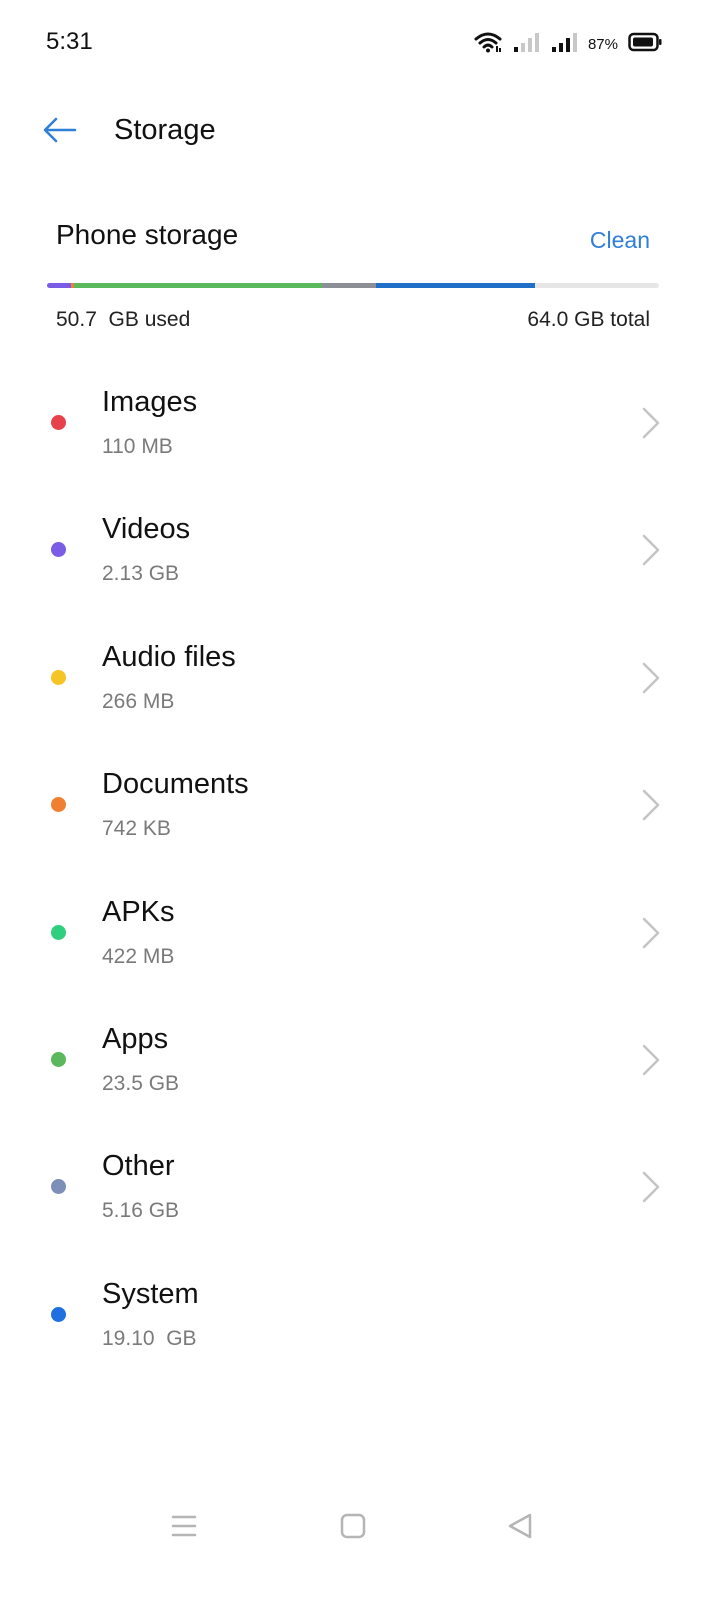 This screenshot has height=1600, width=720. What do you see at coordinates (169, 656) in the screenshot?
I see `category-name: Audio files` at bounding box center [169, 656].